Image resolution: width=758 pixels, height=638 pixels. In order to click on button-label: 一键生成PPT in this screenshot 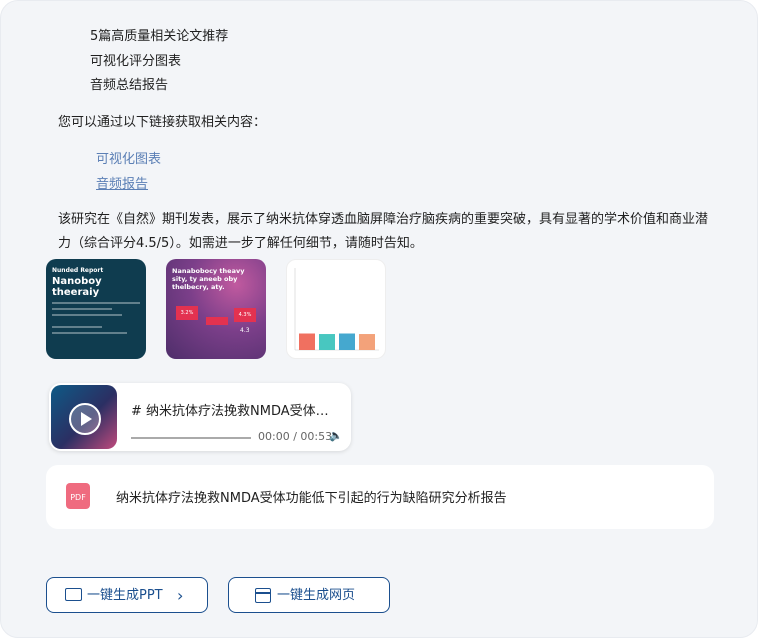, I will do `click(125, 595)`.